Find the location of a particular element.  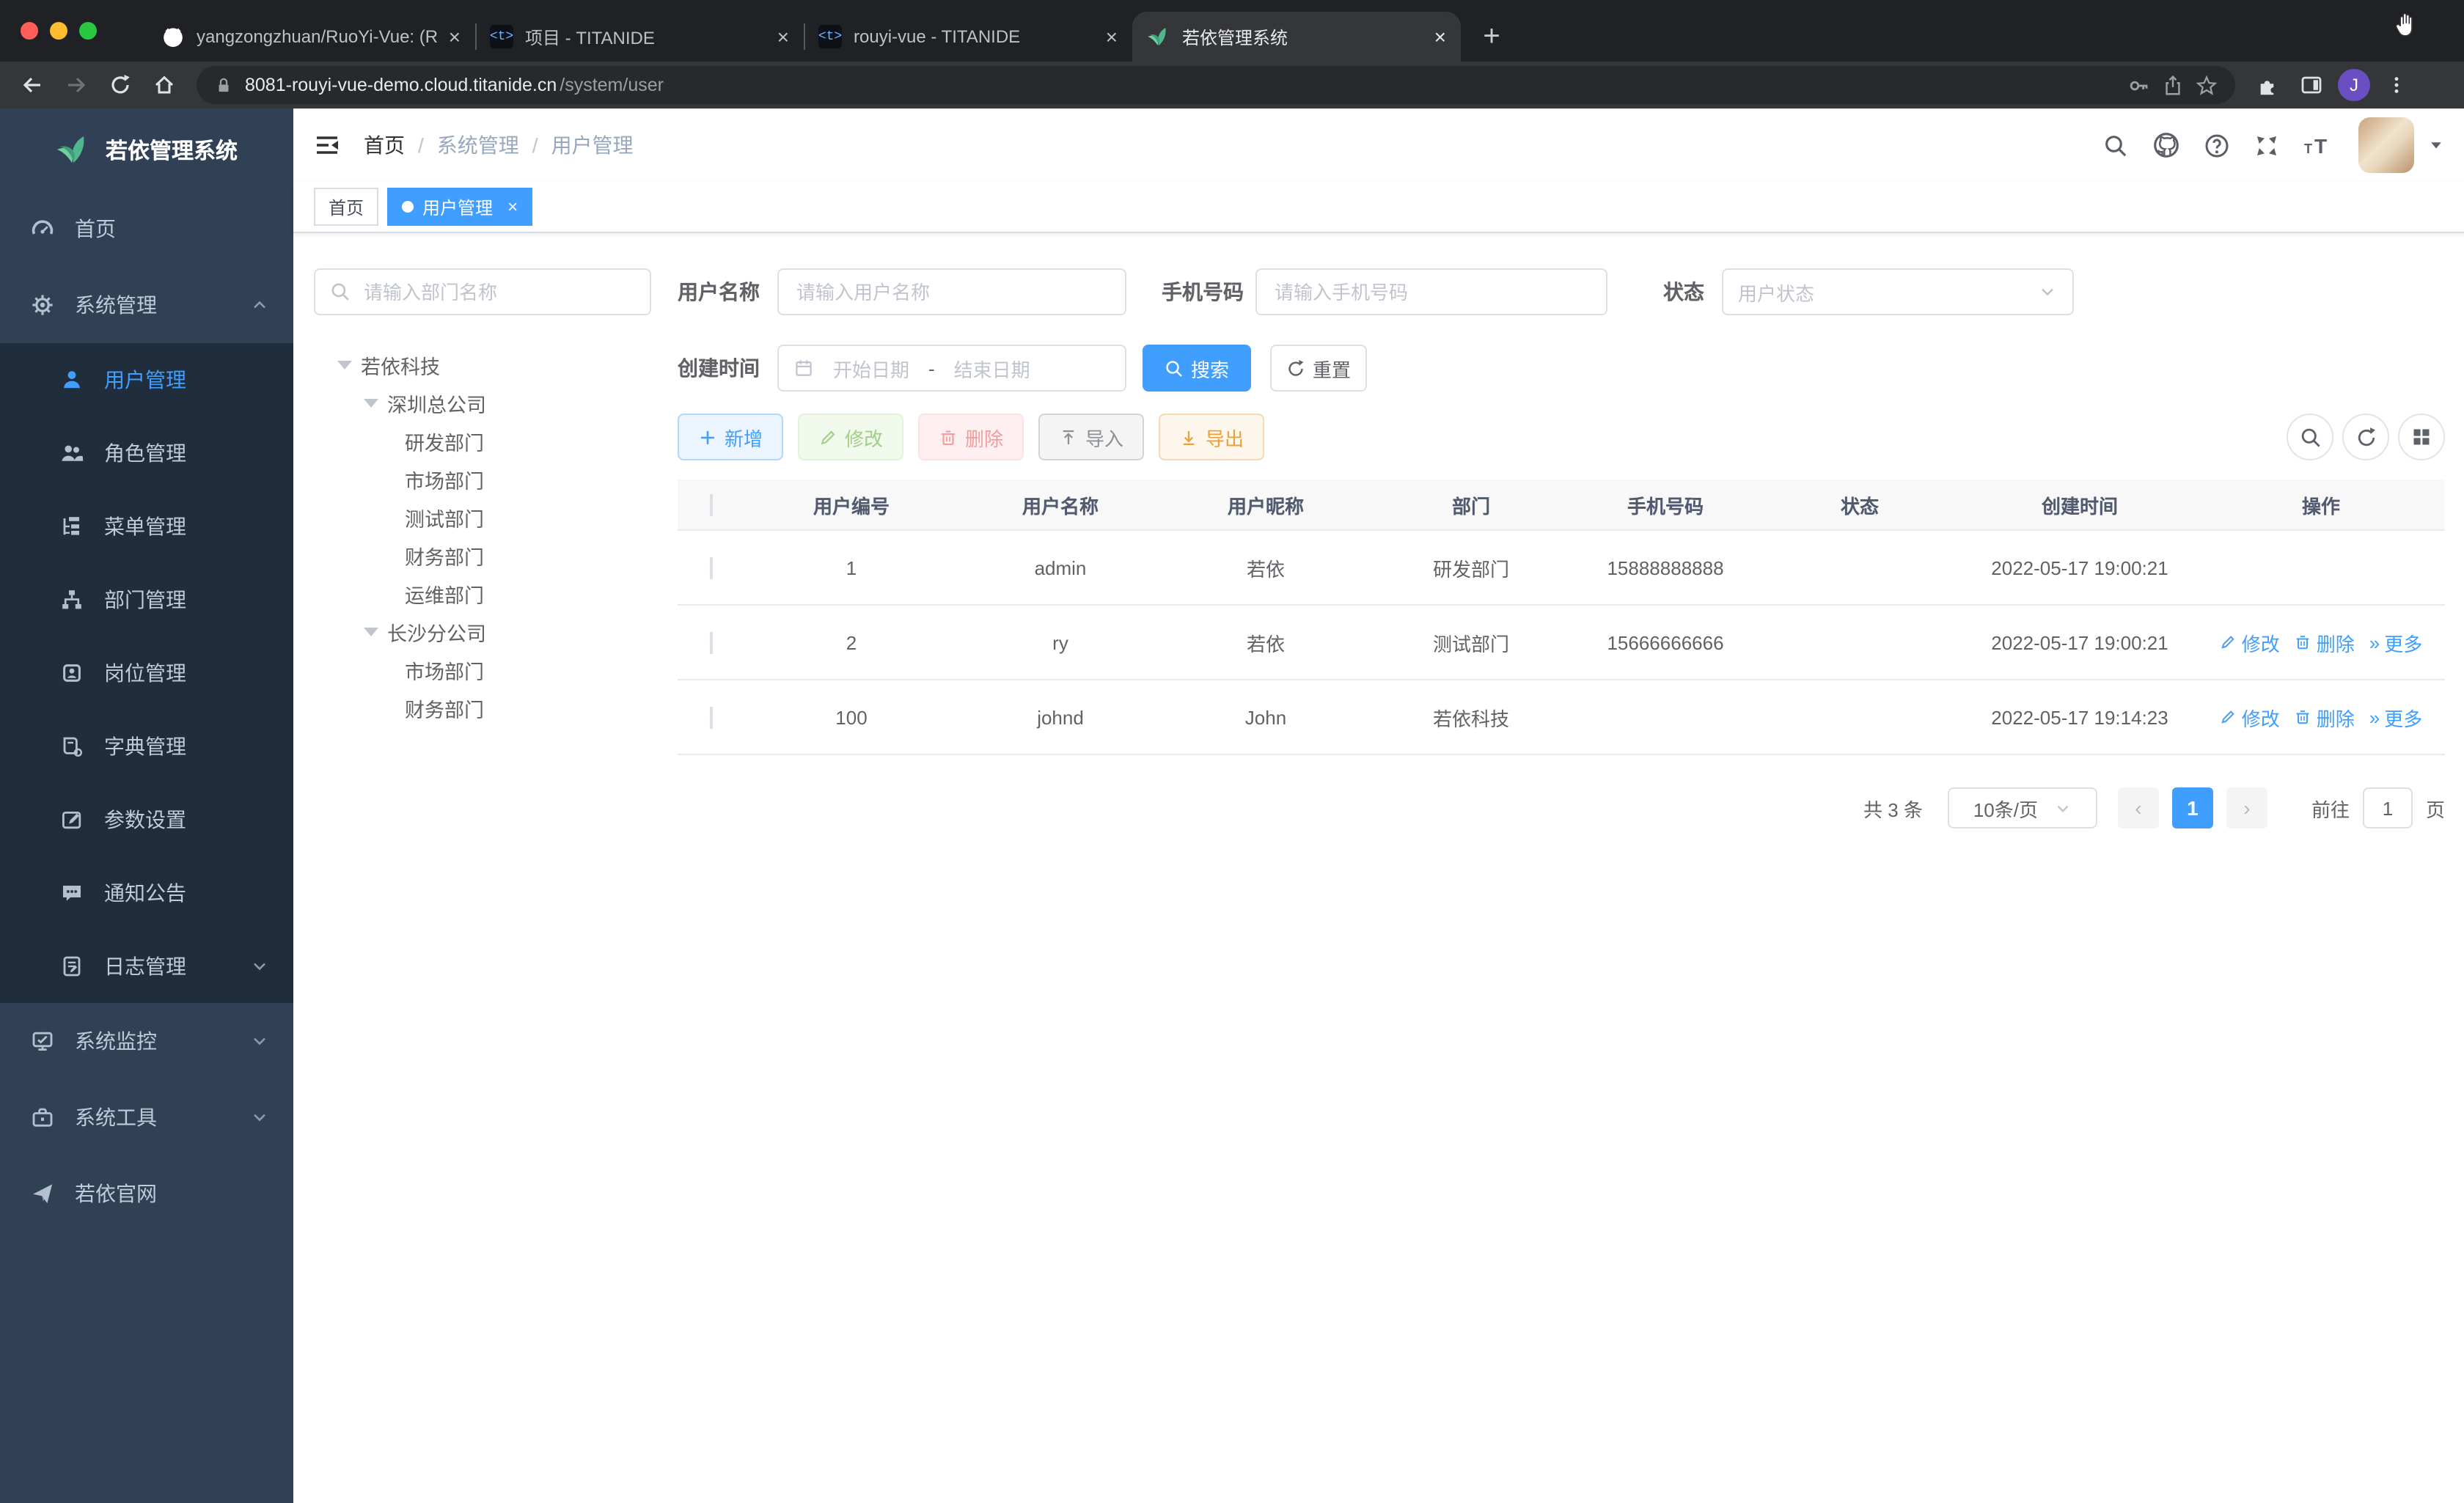

browser-tab-ruoyi-active: 若依管理系统 × is located at coordinates (1296, 37).